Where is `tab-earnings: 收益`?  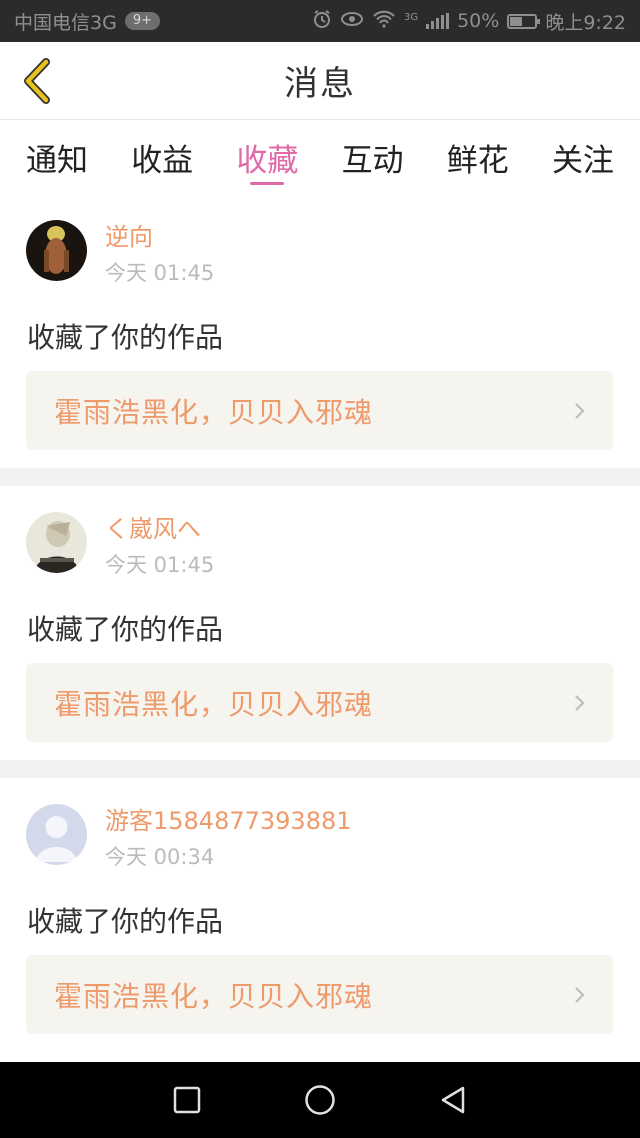
tab-earnings: 收益 is located at coordinates (162, 158).